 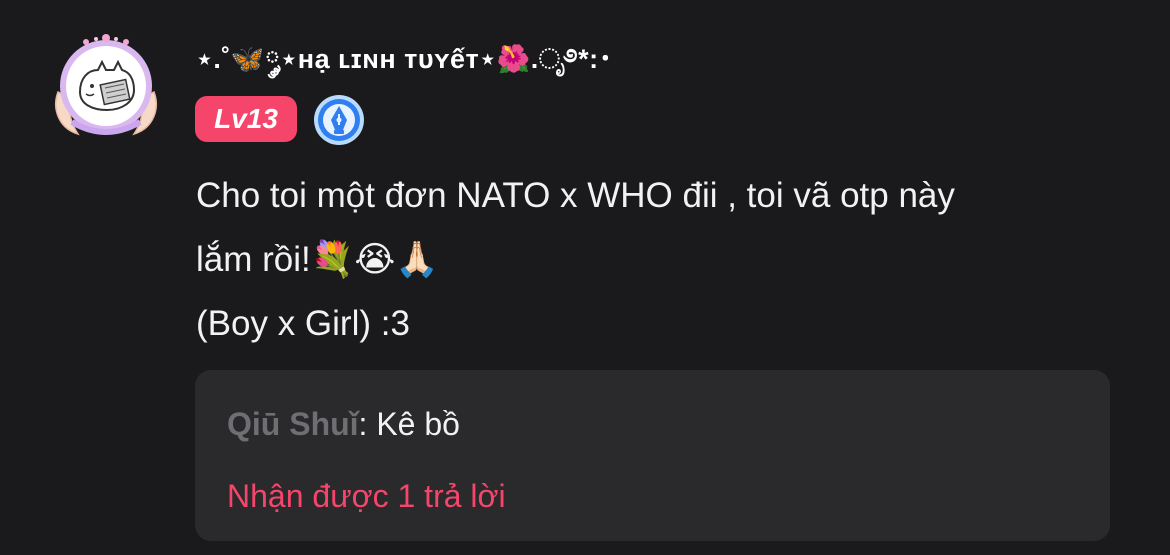 I want to click on message-line: lắm rồi!💐😭🙏🏻, so click(x=317, y=259).